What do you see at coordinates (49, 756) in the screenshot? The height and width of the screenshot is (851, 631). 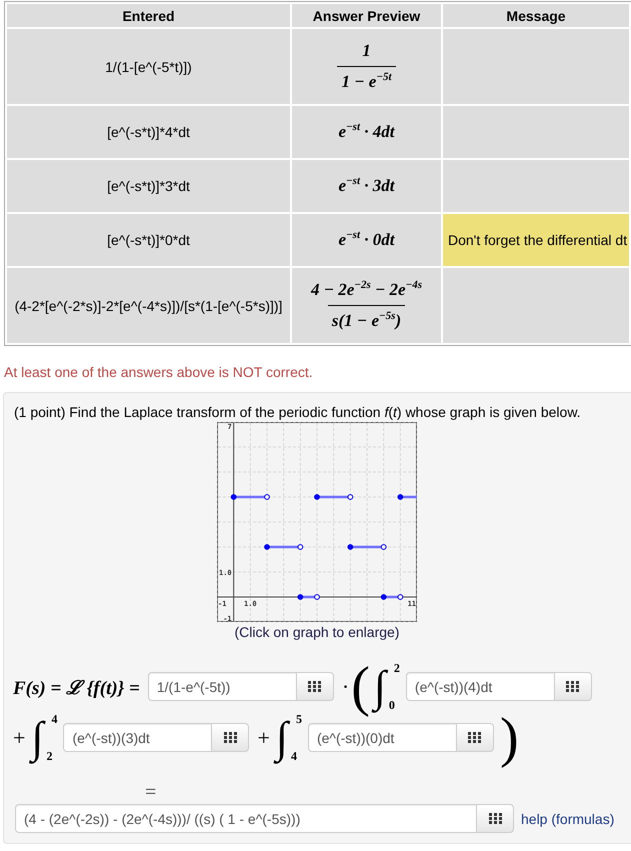 I see `lower-limit: 2` at bounding box center [49, 756].